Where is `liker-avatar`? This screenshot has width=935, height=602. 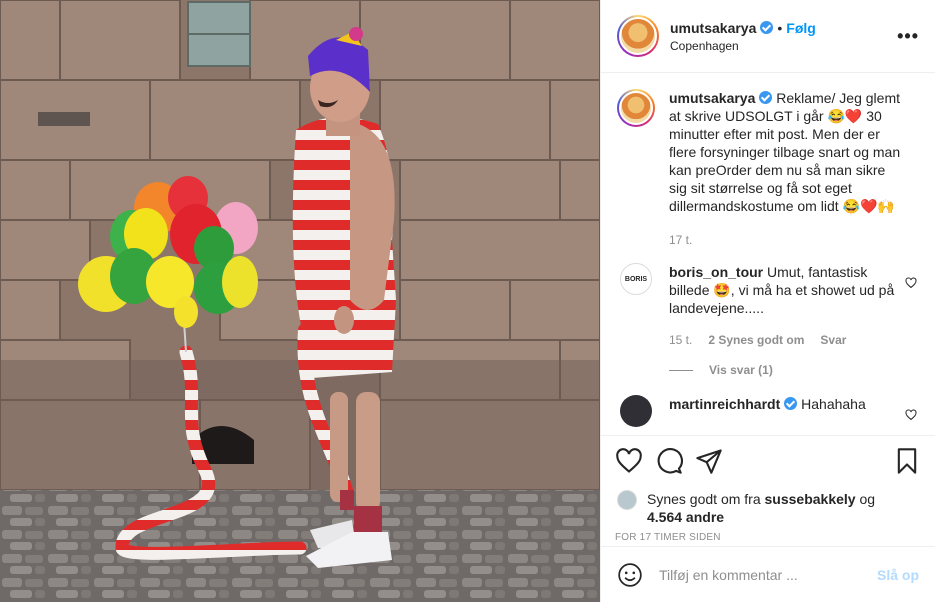 liker-avatar is located at coordinates (627, 500).